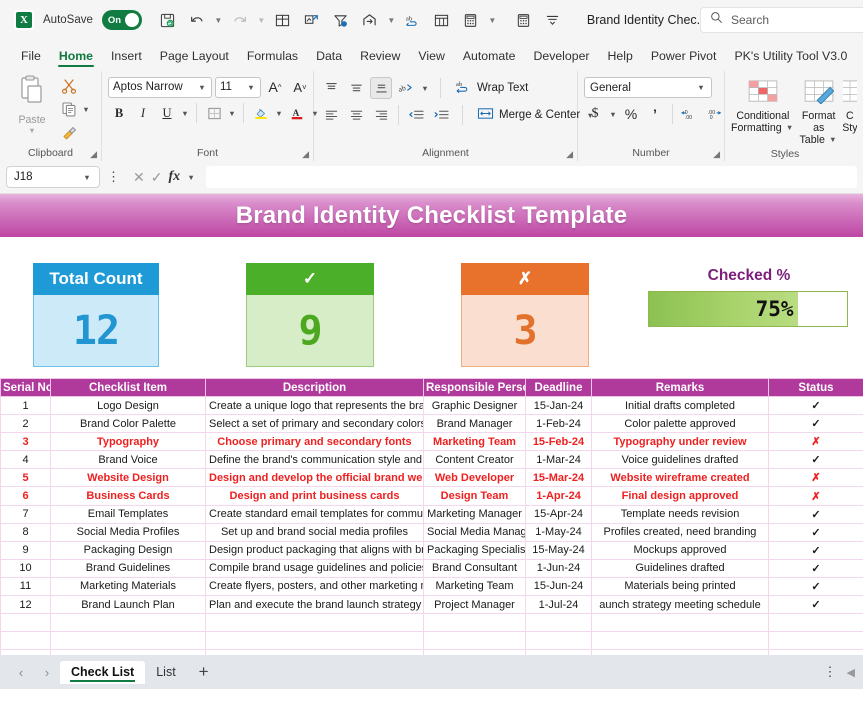 The width and height of the screenshot is (863, 720). I want to click on tab-automate: Automate, so click(489, 57).